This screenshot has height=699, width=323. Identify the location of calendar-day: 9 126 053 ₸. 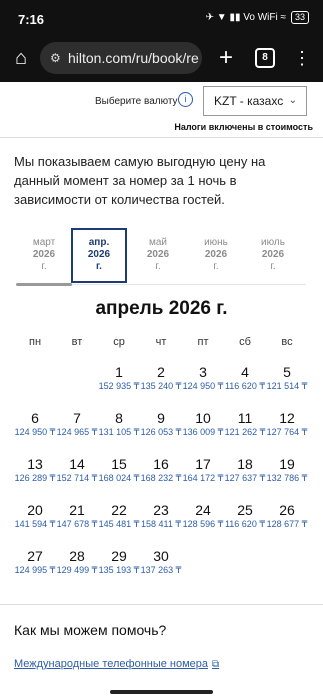
(161, 432).